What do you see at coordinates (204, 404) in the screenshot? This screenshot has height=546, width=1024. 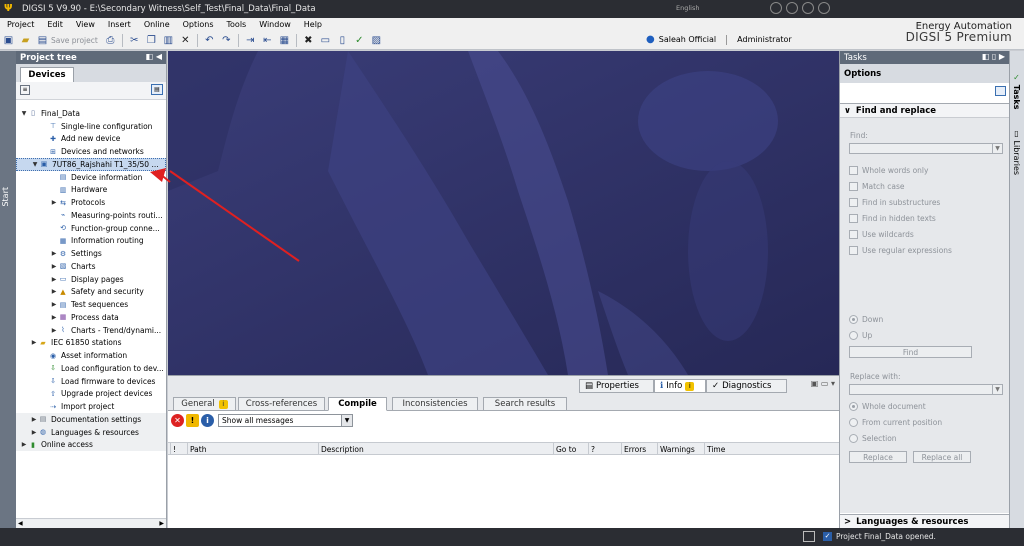 I see `subtab-general: General i` at bounding box center [204, 404].